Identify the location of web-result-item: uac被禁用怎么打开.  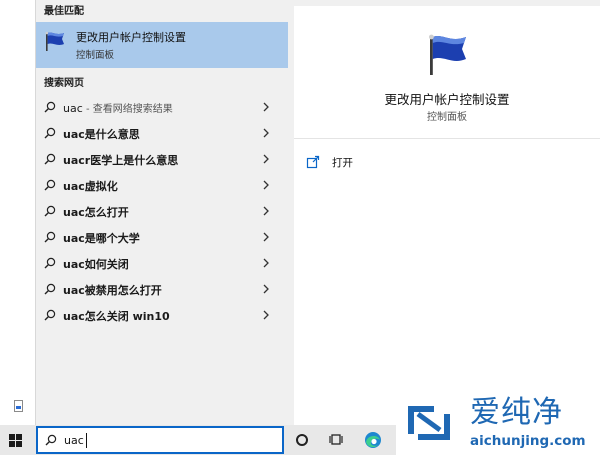
(162, 289).